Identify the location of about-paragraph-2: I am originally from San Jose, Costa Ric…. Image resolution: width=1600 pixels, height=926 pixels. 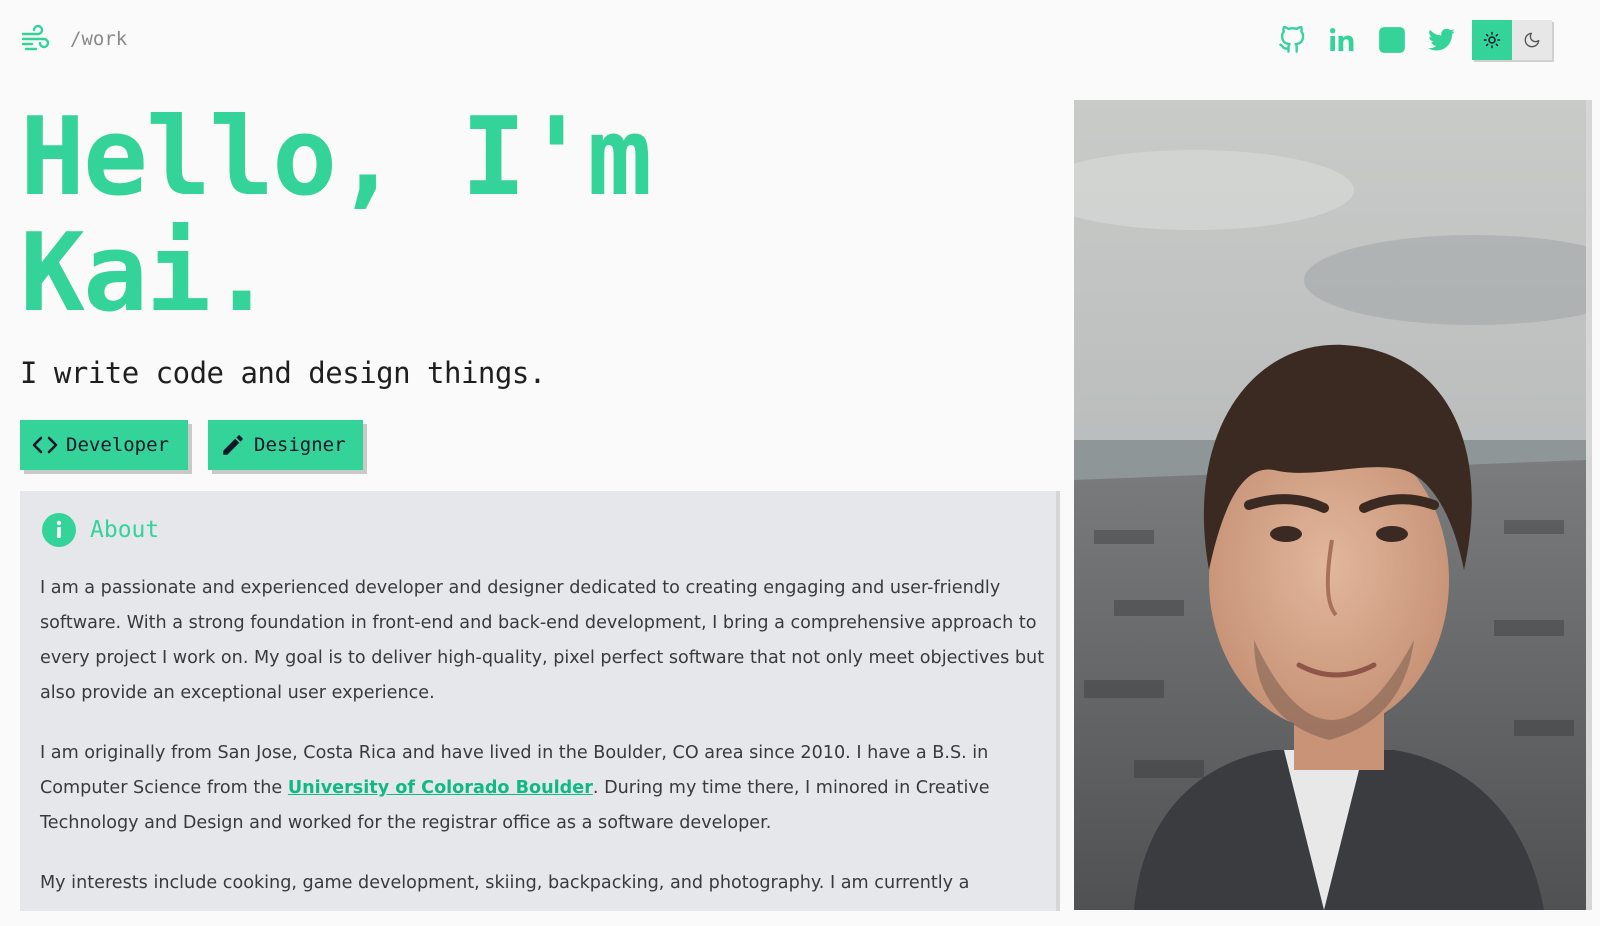
(545, 788).